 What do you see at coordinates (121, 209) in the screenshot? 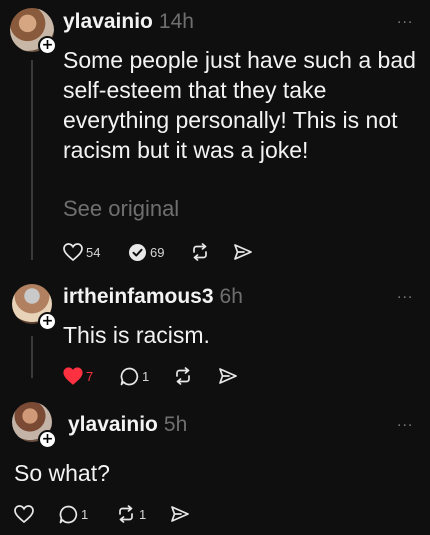
I see `see-original-link: See original` at bounding box center [121, 209].